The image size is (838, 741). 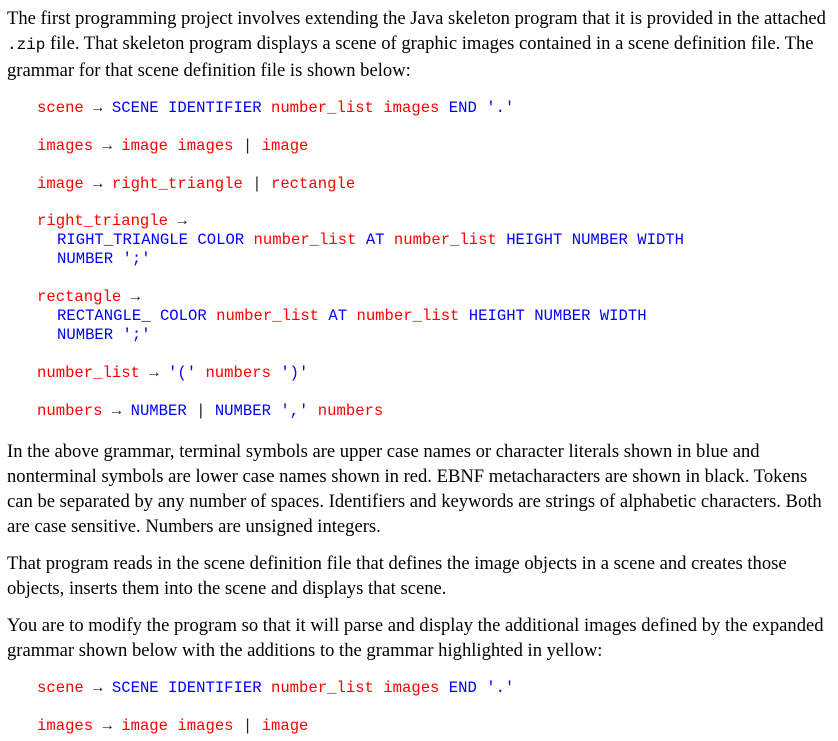 What do you see at coordinates (294, 411) in the screenshot?
I see `t-comma: ','` at bounding box center [294, 411].